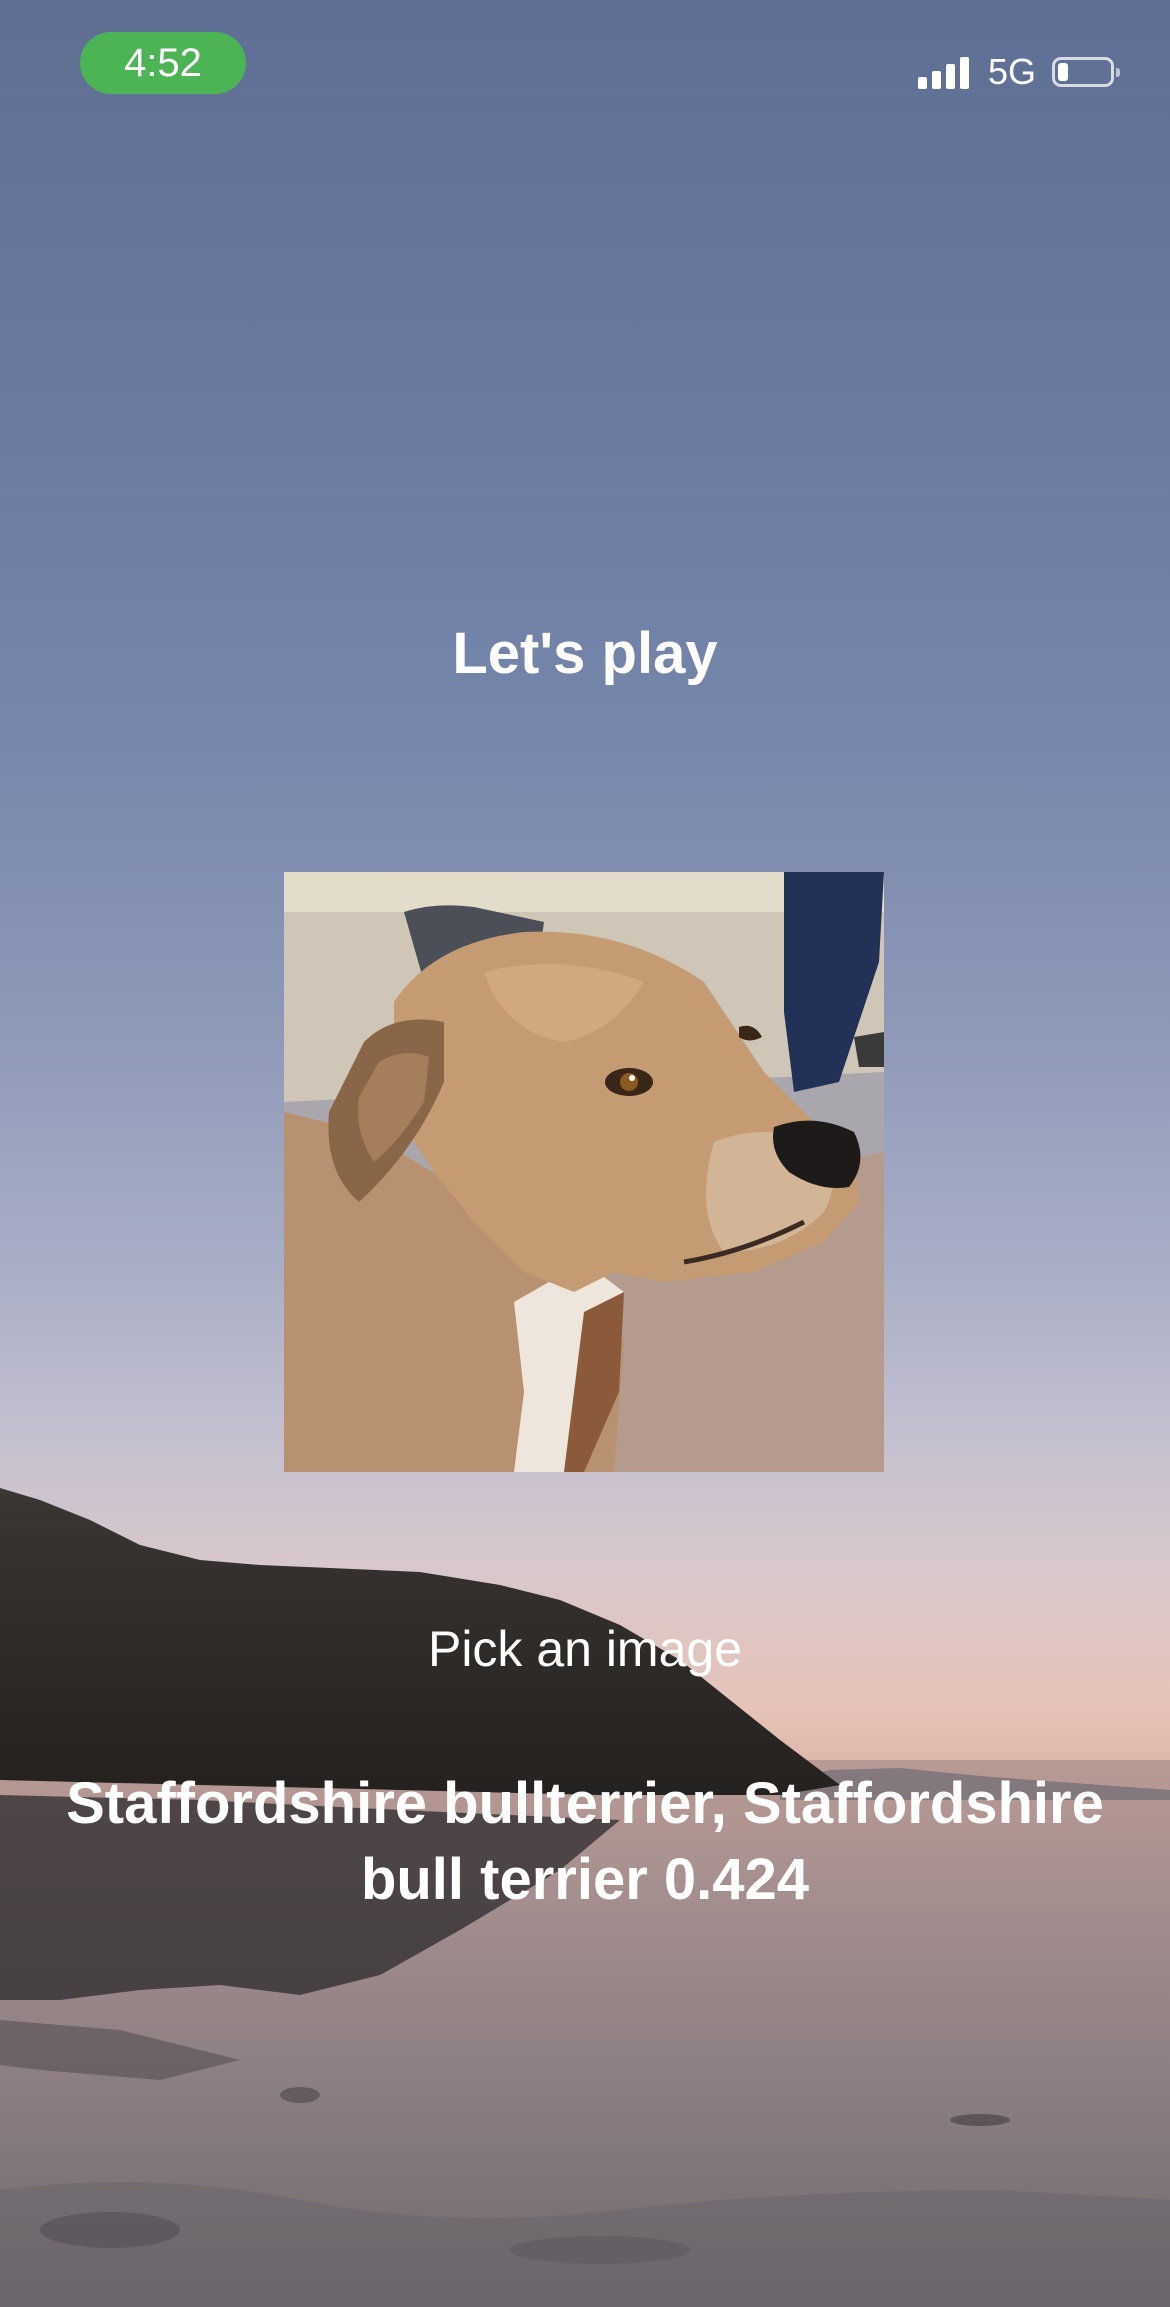 The width and height of the screenshot is (1170, 2307). I want to click on cellular-signal-icon, so click(945, 72).